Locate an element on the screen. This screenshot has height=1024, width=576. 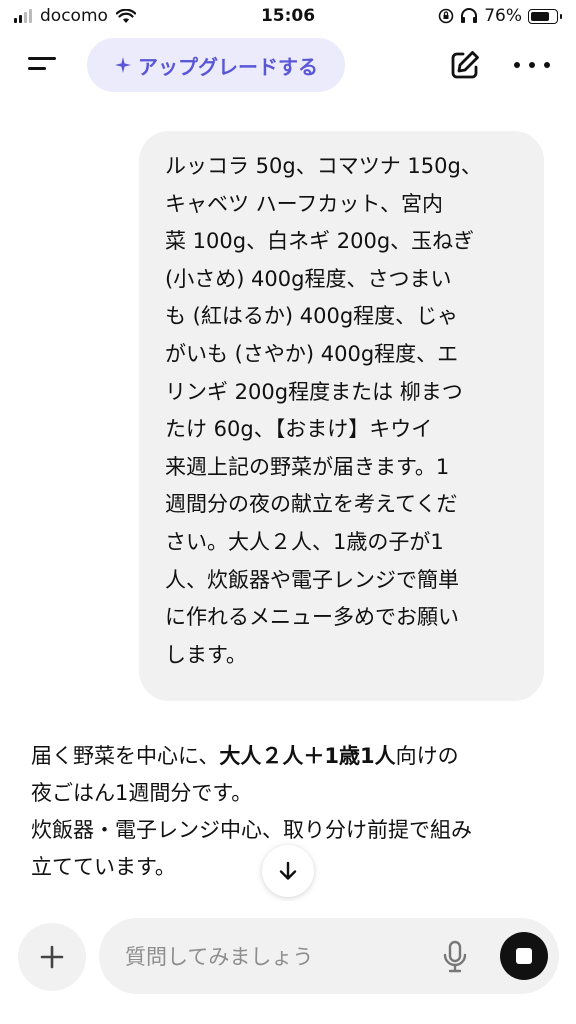
user-message-line: 菜 100g、白ネギ 200g、玉ねぎ is located at coordinates (320, 241).